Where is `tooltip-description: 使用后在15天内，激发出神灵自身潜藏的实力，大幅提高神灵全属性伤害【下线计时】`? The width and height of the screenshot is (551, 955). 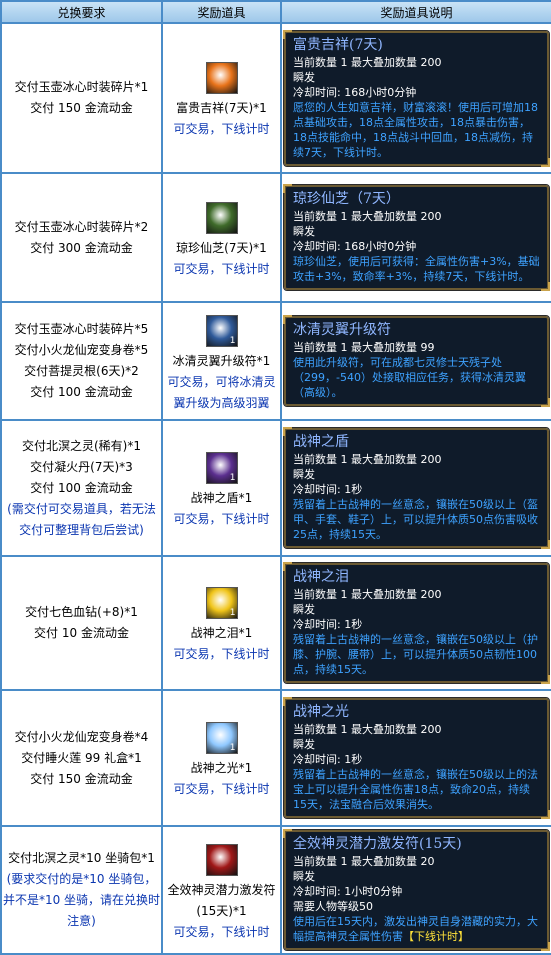 tooltip-description: 使用后在15天内，激发出神灵自身潜藏的实力，大幅提高神灵全属性伤害【下线计时】 is located at coordinates (417, 929).